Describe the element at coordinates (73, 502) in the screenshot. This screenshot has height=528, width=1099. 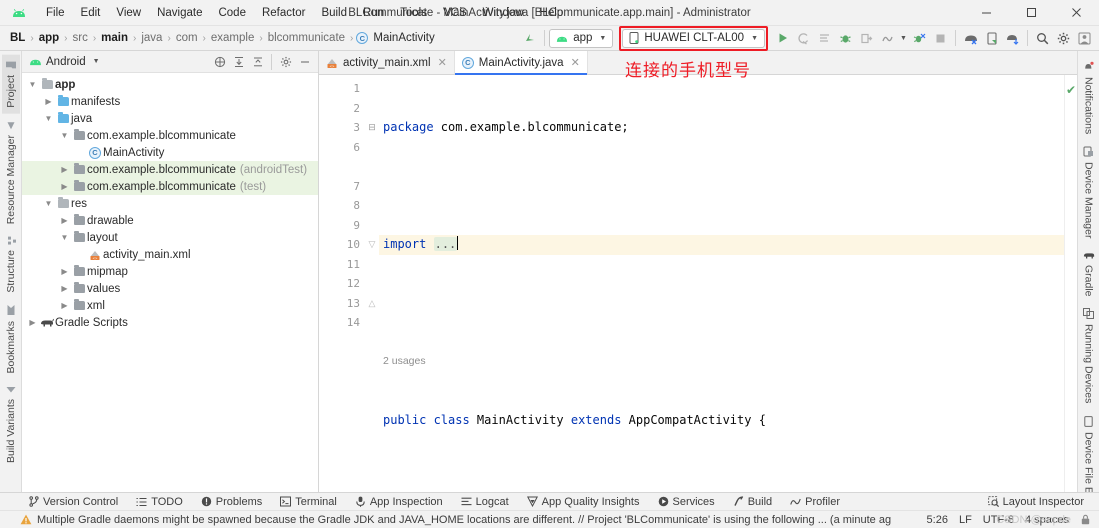
I see `tool-window-version-control: Version Control` at that location.